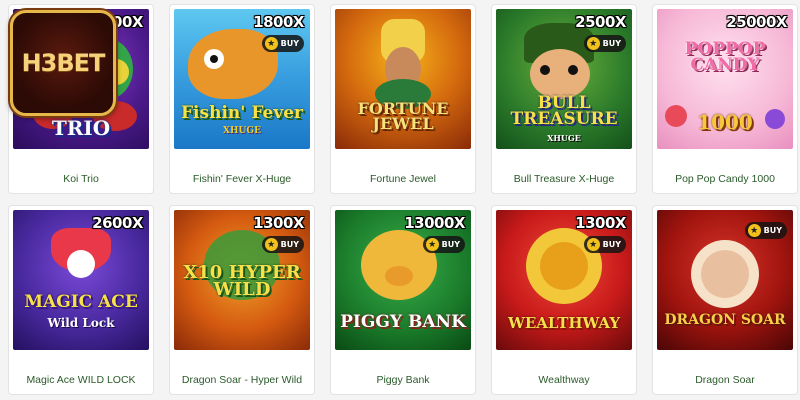 Image resolution: width=800 pixels, height=400 pixels. Describe the element at coordinates (241, 113) in the screenshot. I see `game-art-title: Fishin' Fever` at that location.